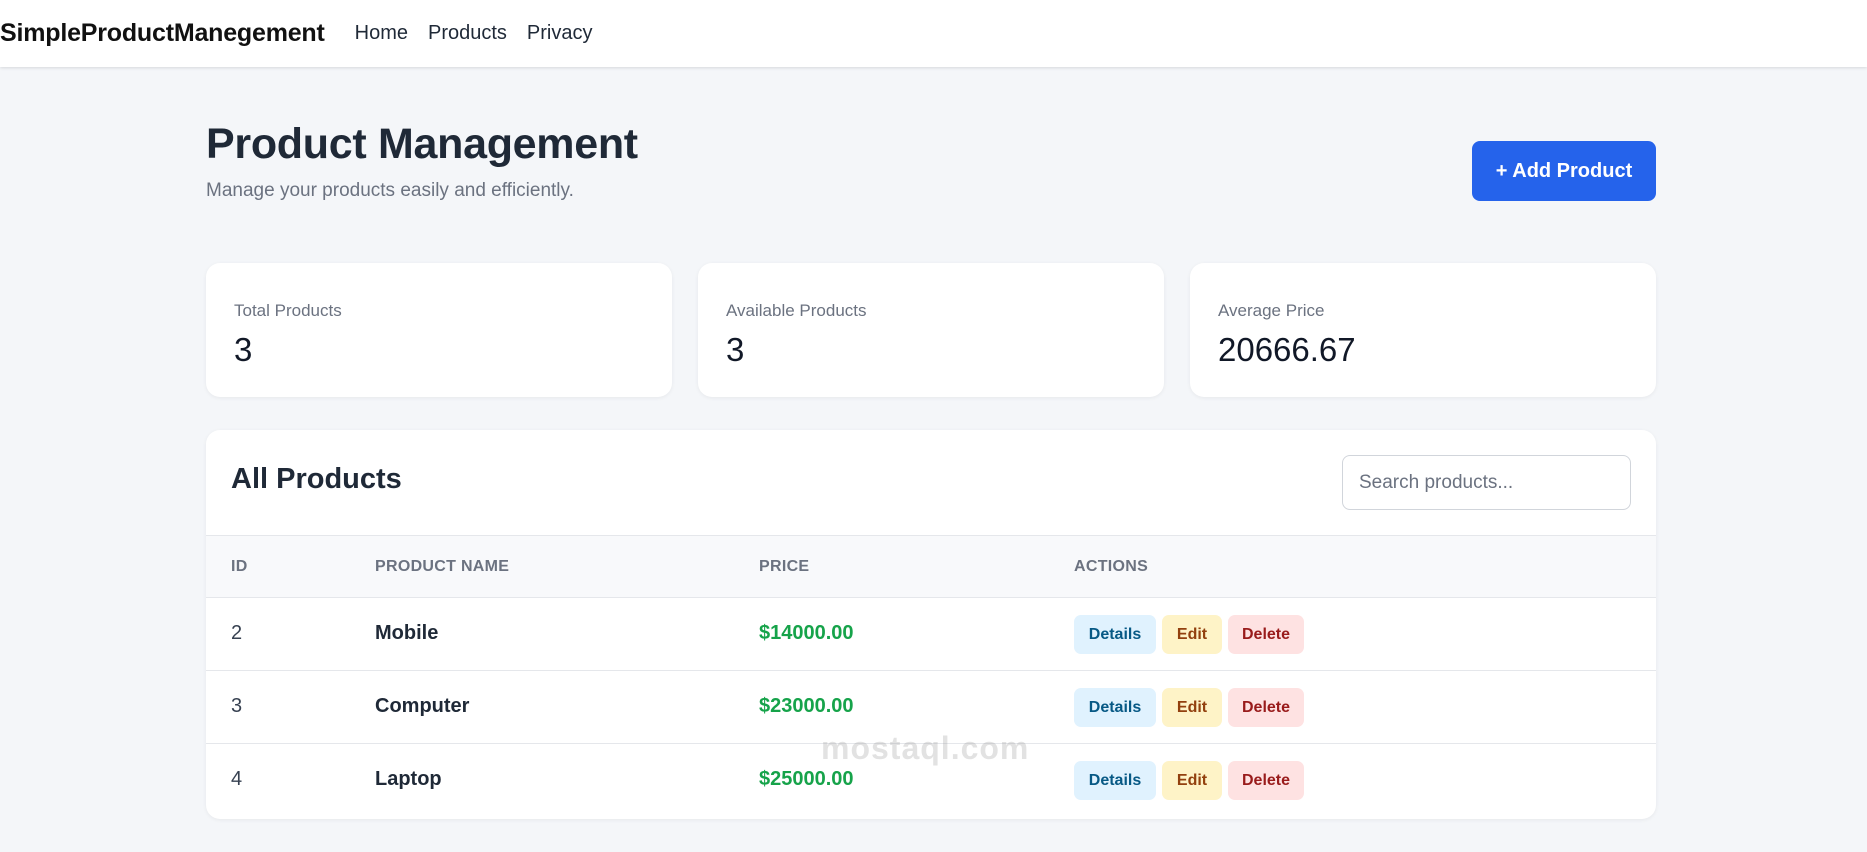 This screenshot has height=852, width=1867. What do you see at coordinates (1287, 349) in the screenshot?
I see `stat-value: 20666.67` at bounding box center [1287, 349].